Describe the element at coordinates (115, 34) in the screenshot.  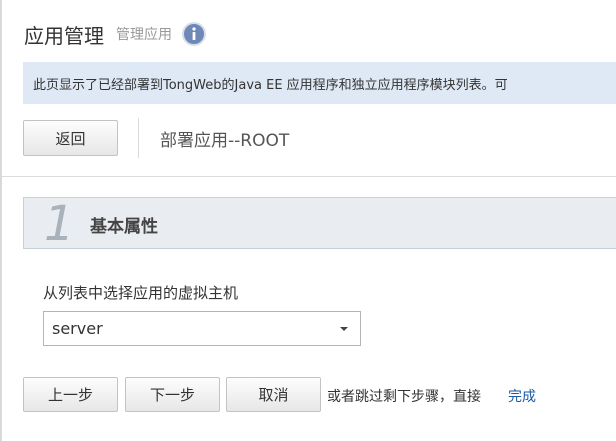
I see `page-header: 应用管理 管理应用` at that location.